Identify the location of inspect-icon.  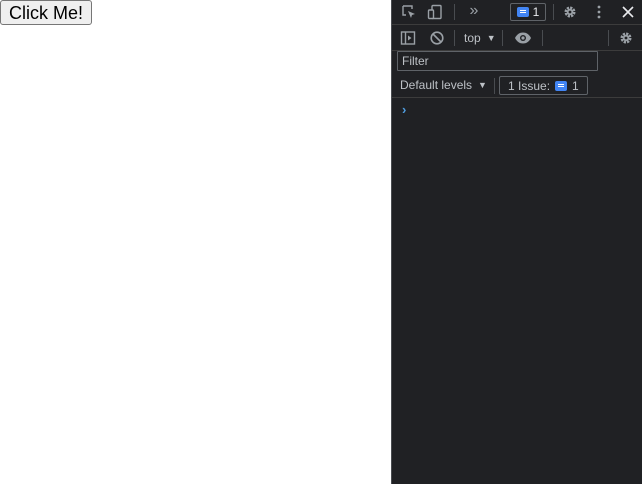
(409, 12).